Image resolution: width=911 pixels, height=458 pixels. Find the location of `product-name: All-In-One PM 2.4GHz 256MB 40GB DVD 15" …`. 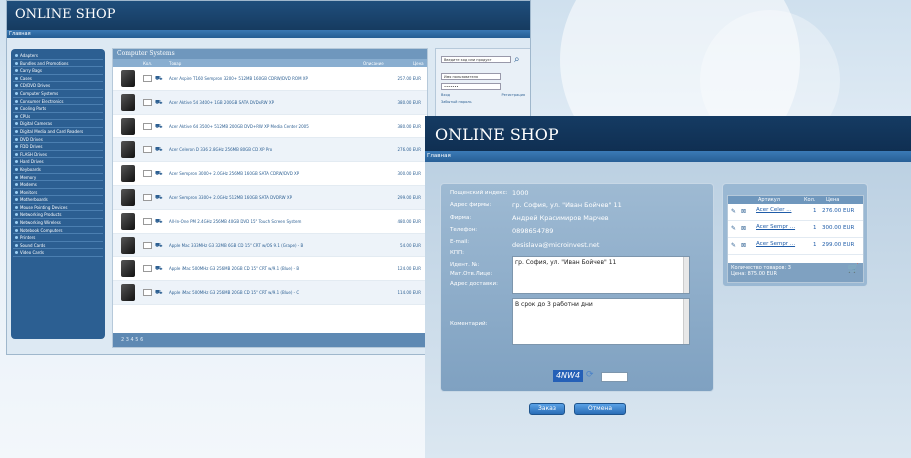

product-name: All-In-One PM 2.4GHz 256MB 40GB DVD 15" … is located at coordinates (235, 221).